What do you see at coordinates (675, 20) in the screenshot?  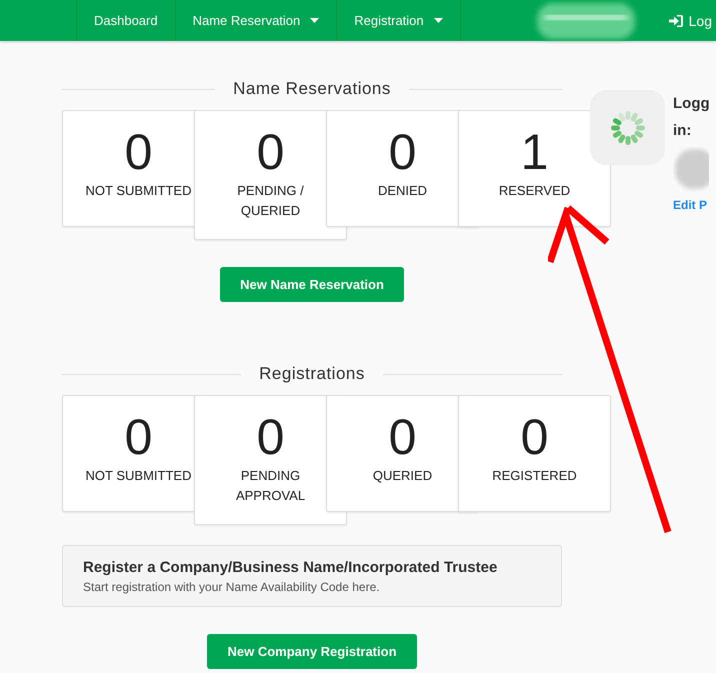 I see `sign-in-icon` at bounding box center [675, 20].